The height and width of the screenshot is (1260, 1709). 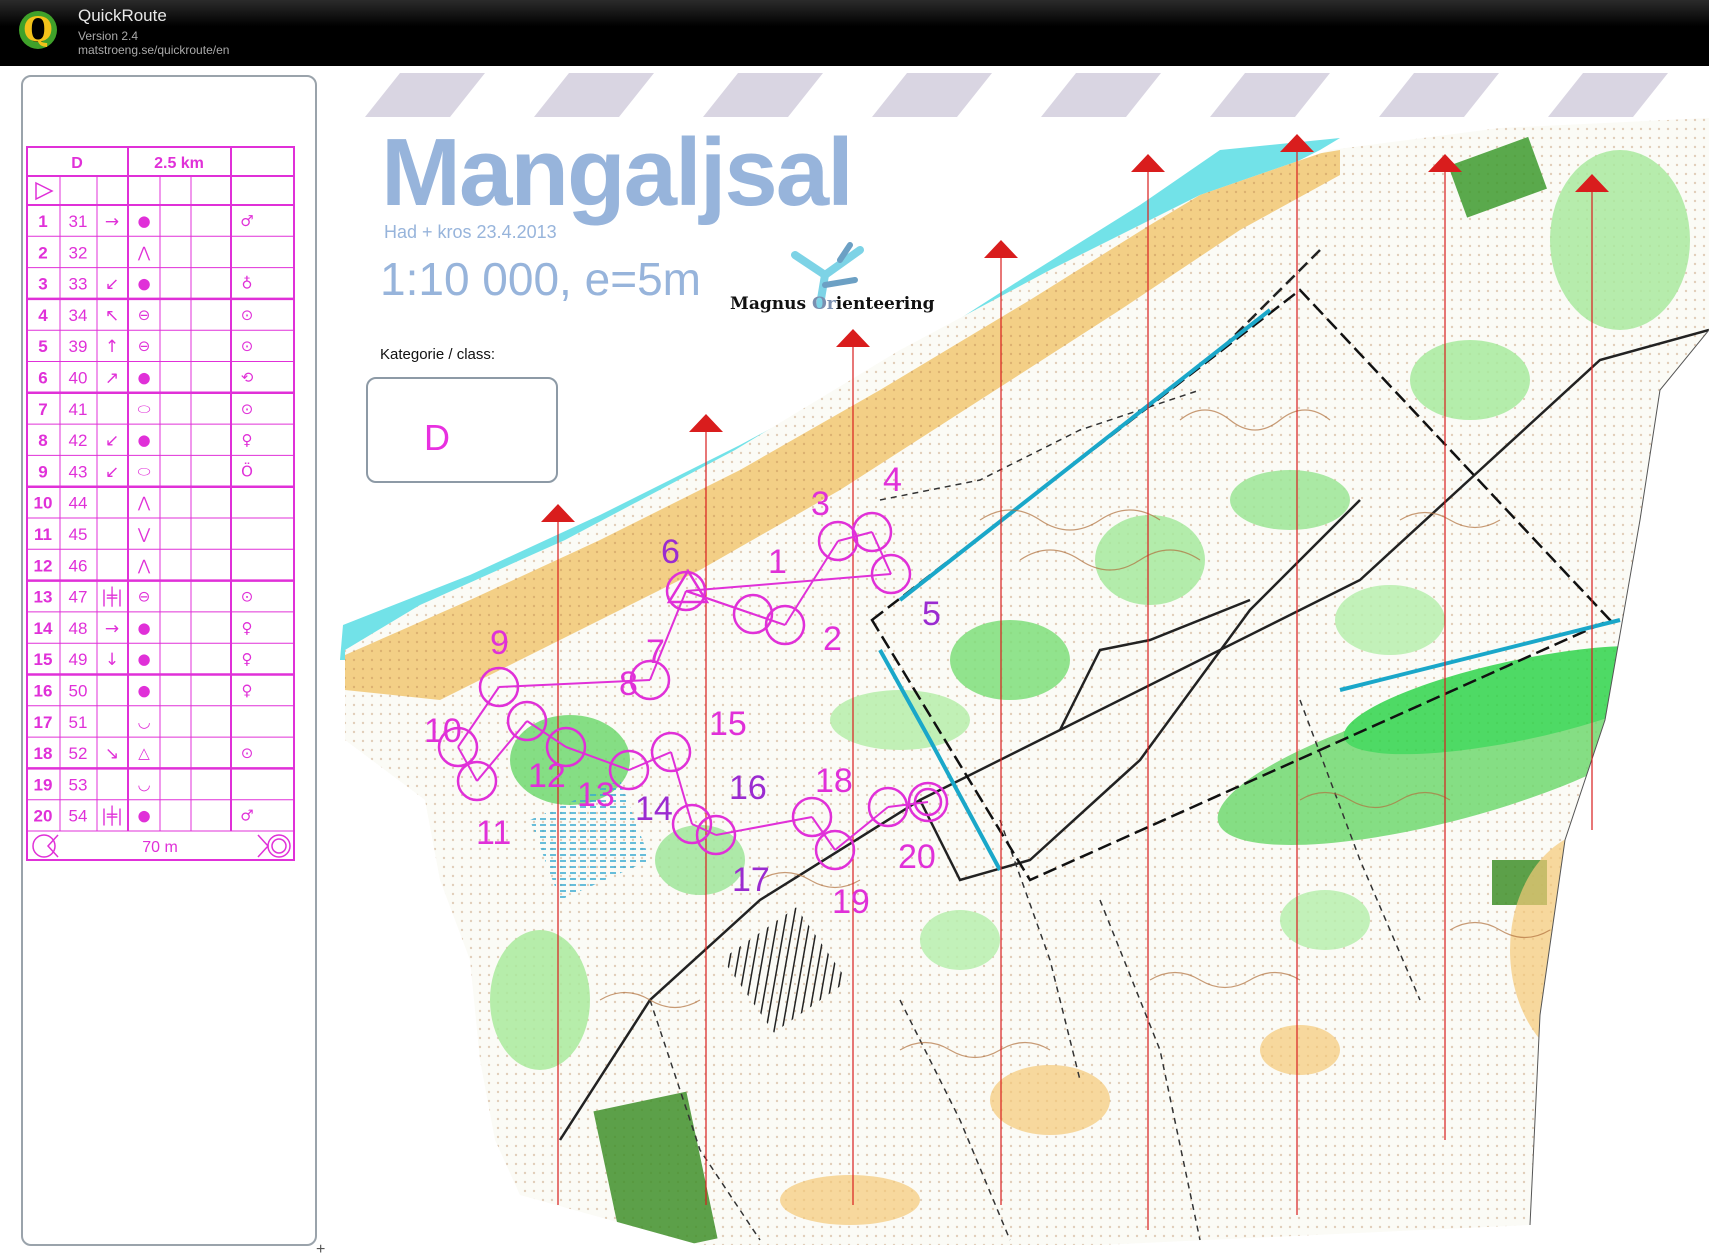 What do you see at coordinates (1016, 95) in the screenshot?
I see `map-header-stripes` at bounding box center [1016, 95].